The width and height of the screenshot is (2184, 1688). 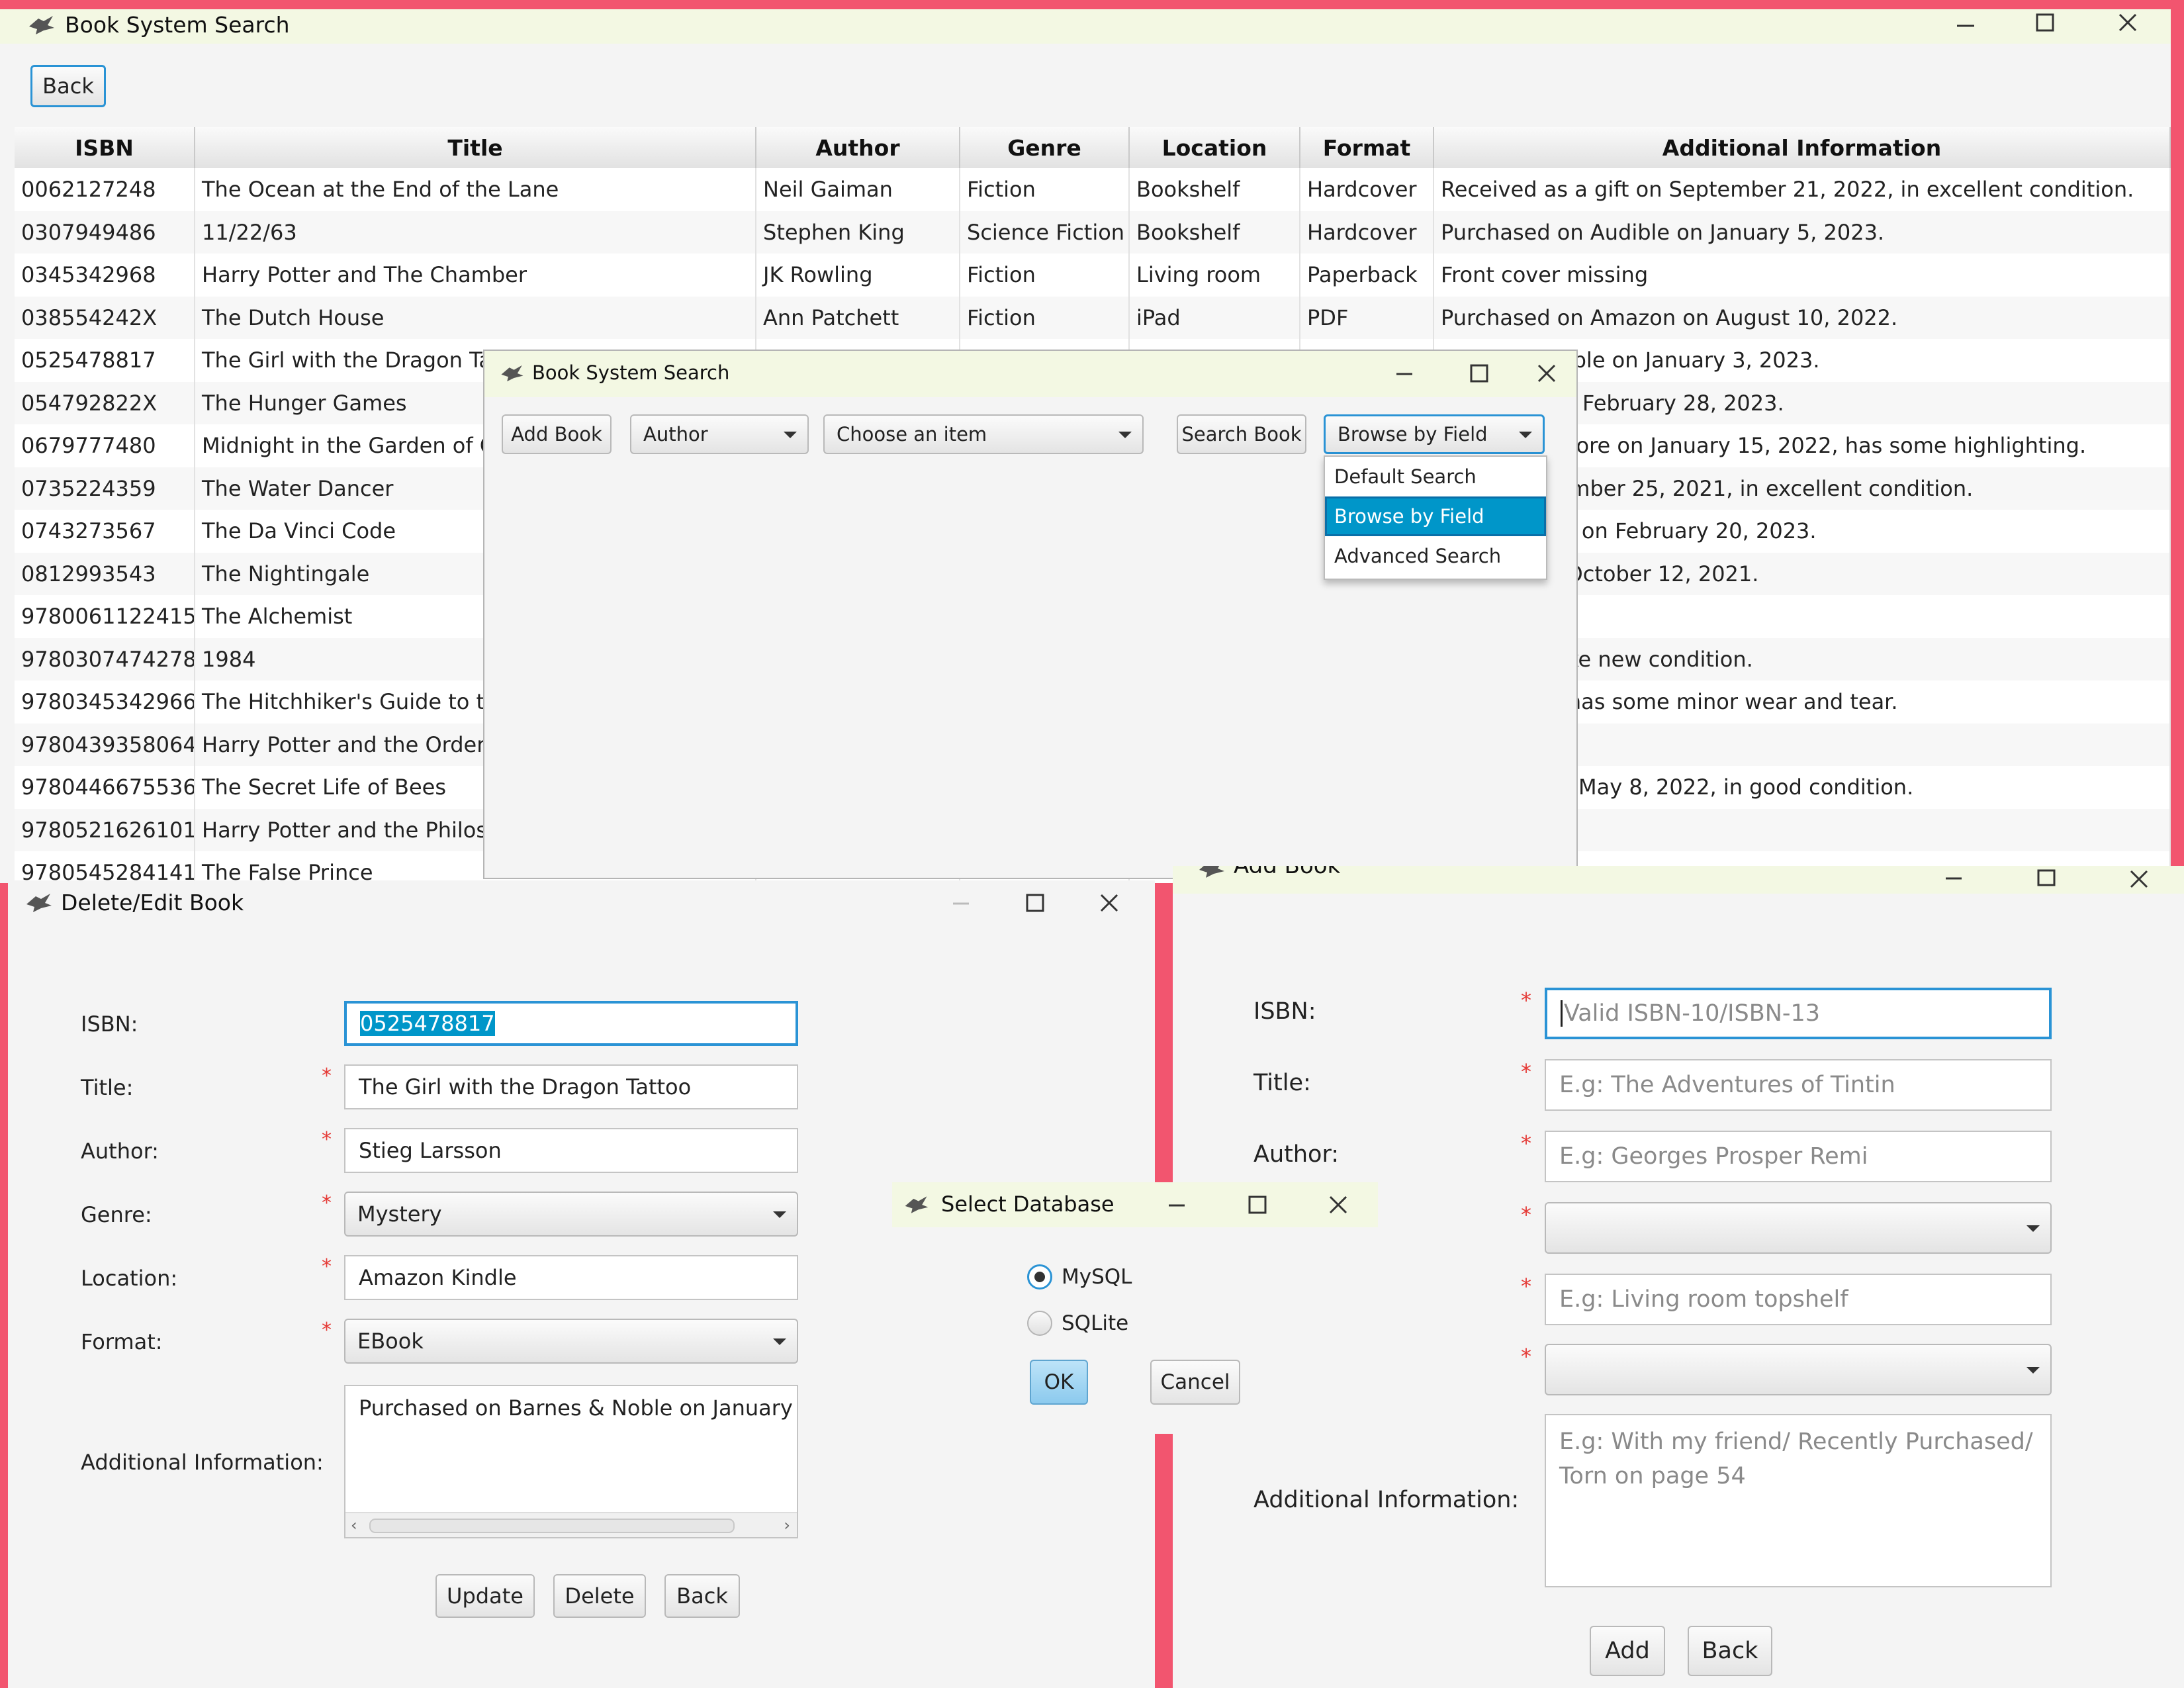 What do you see at coordinates (552, 1526) in the screenshot?
I see `scroll-thumb` at bounding box center [552, 1526].